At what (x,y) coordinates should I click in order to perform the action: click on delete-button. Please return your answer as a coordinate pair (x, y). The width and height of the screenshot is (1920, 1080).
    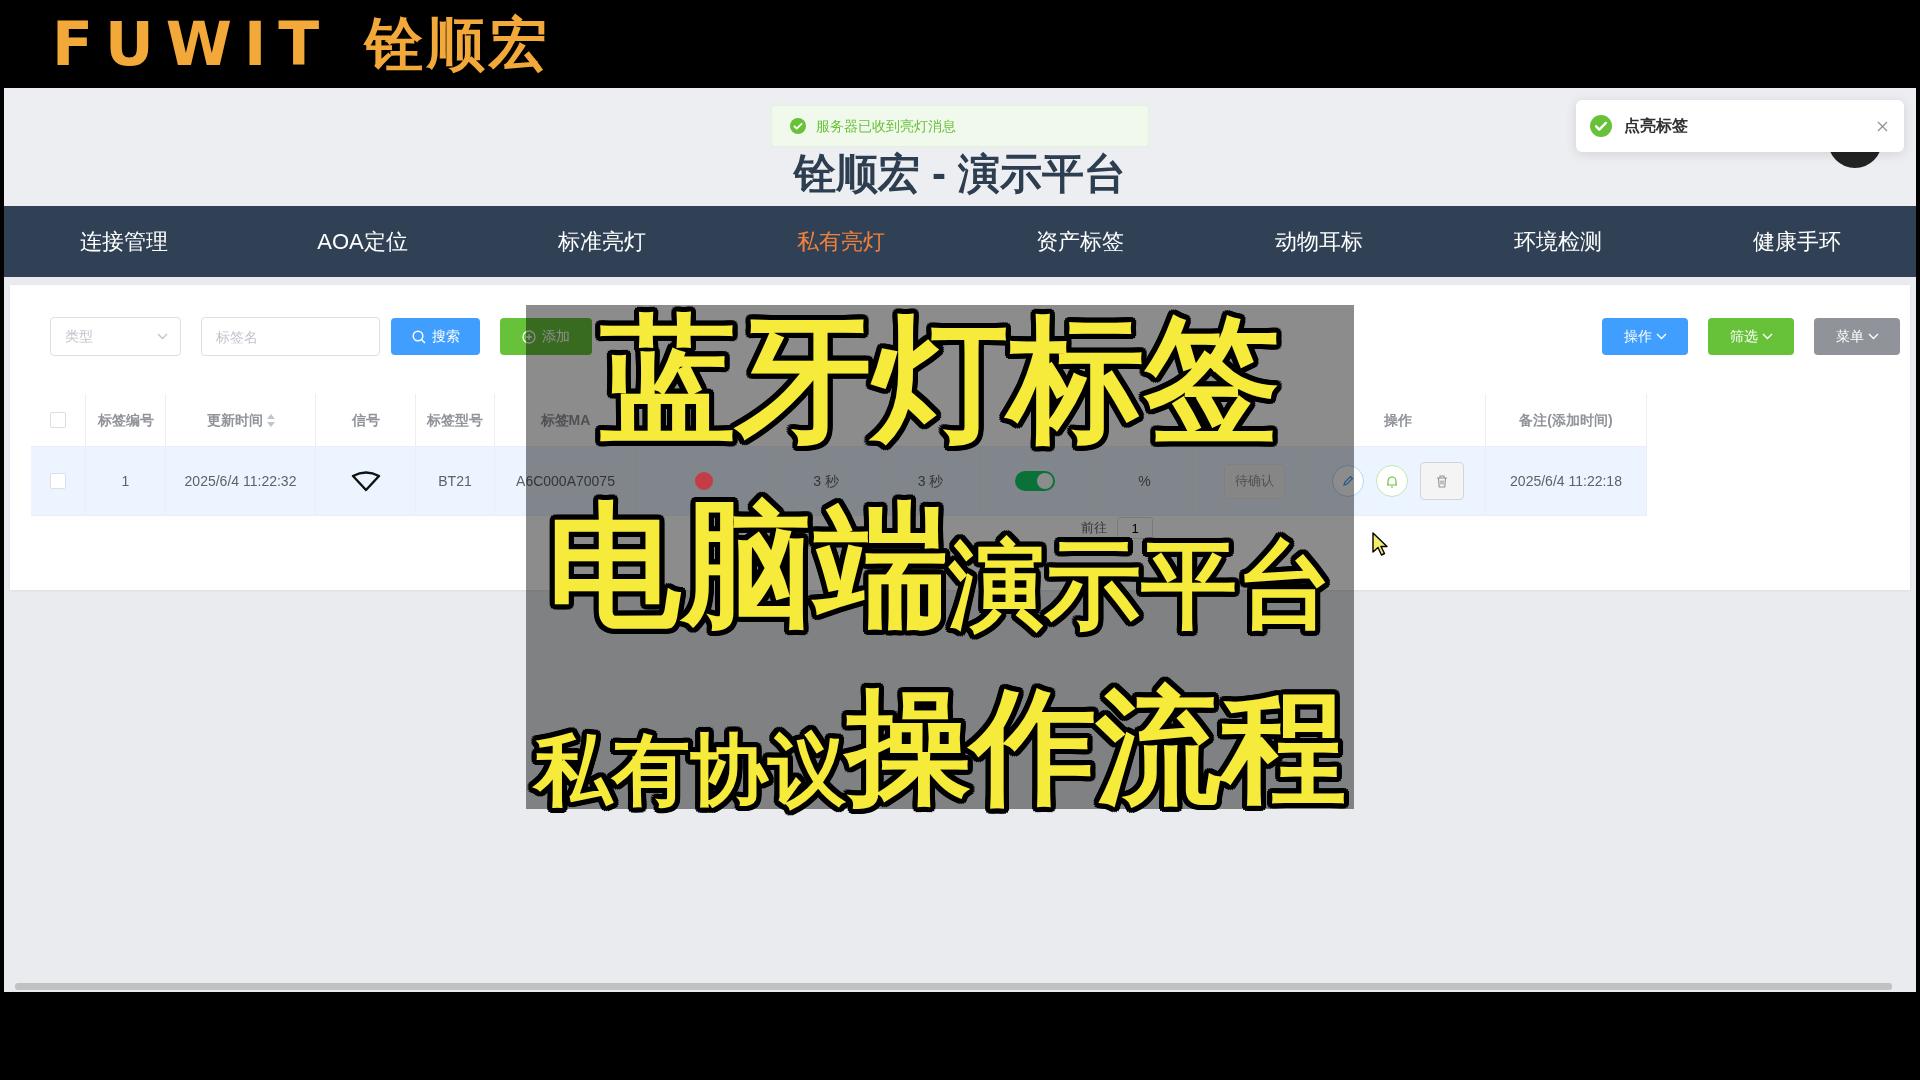
    Looking at the image, I should click on (1441, 481).